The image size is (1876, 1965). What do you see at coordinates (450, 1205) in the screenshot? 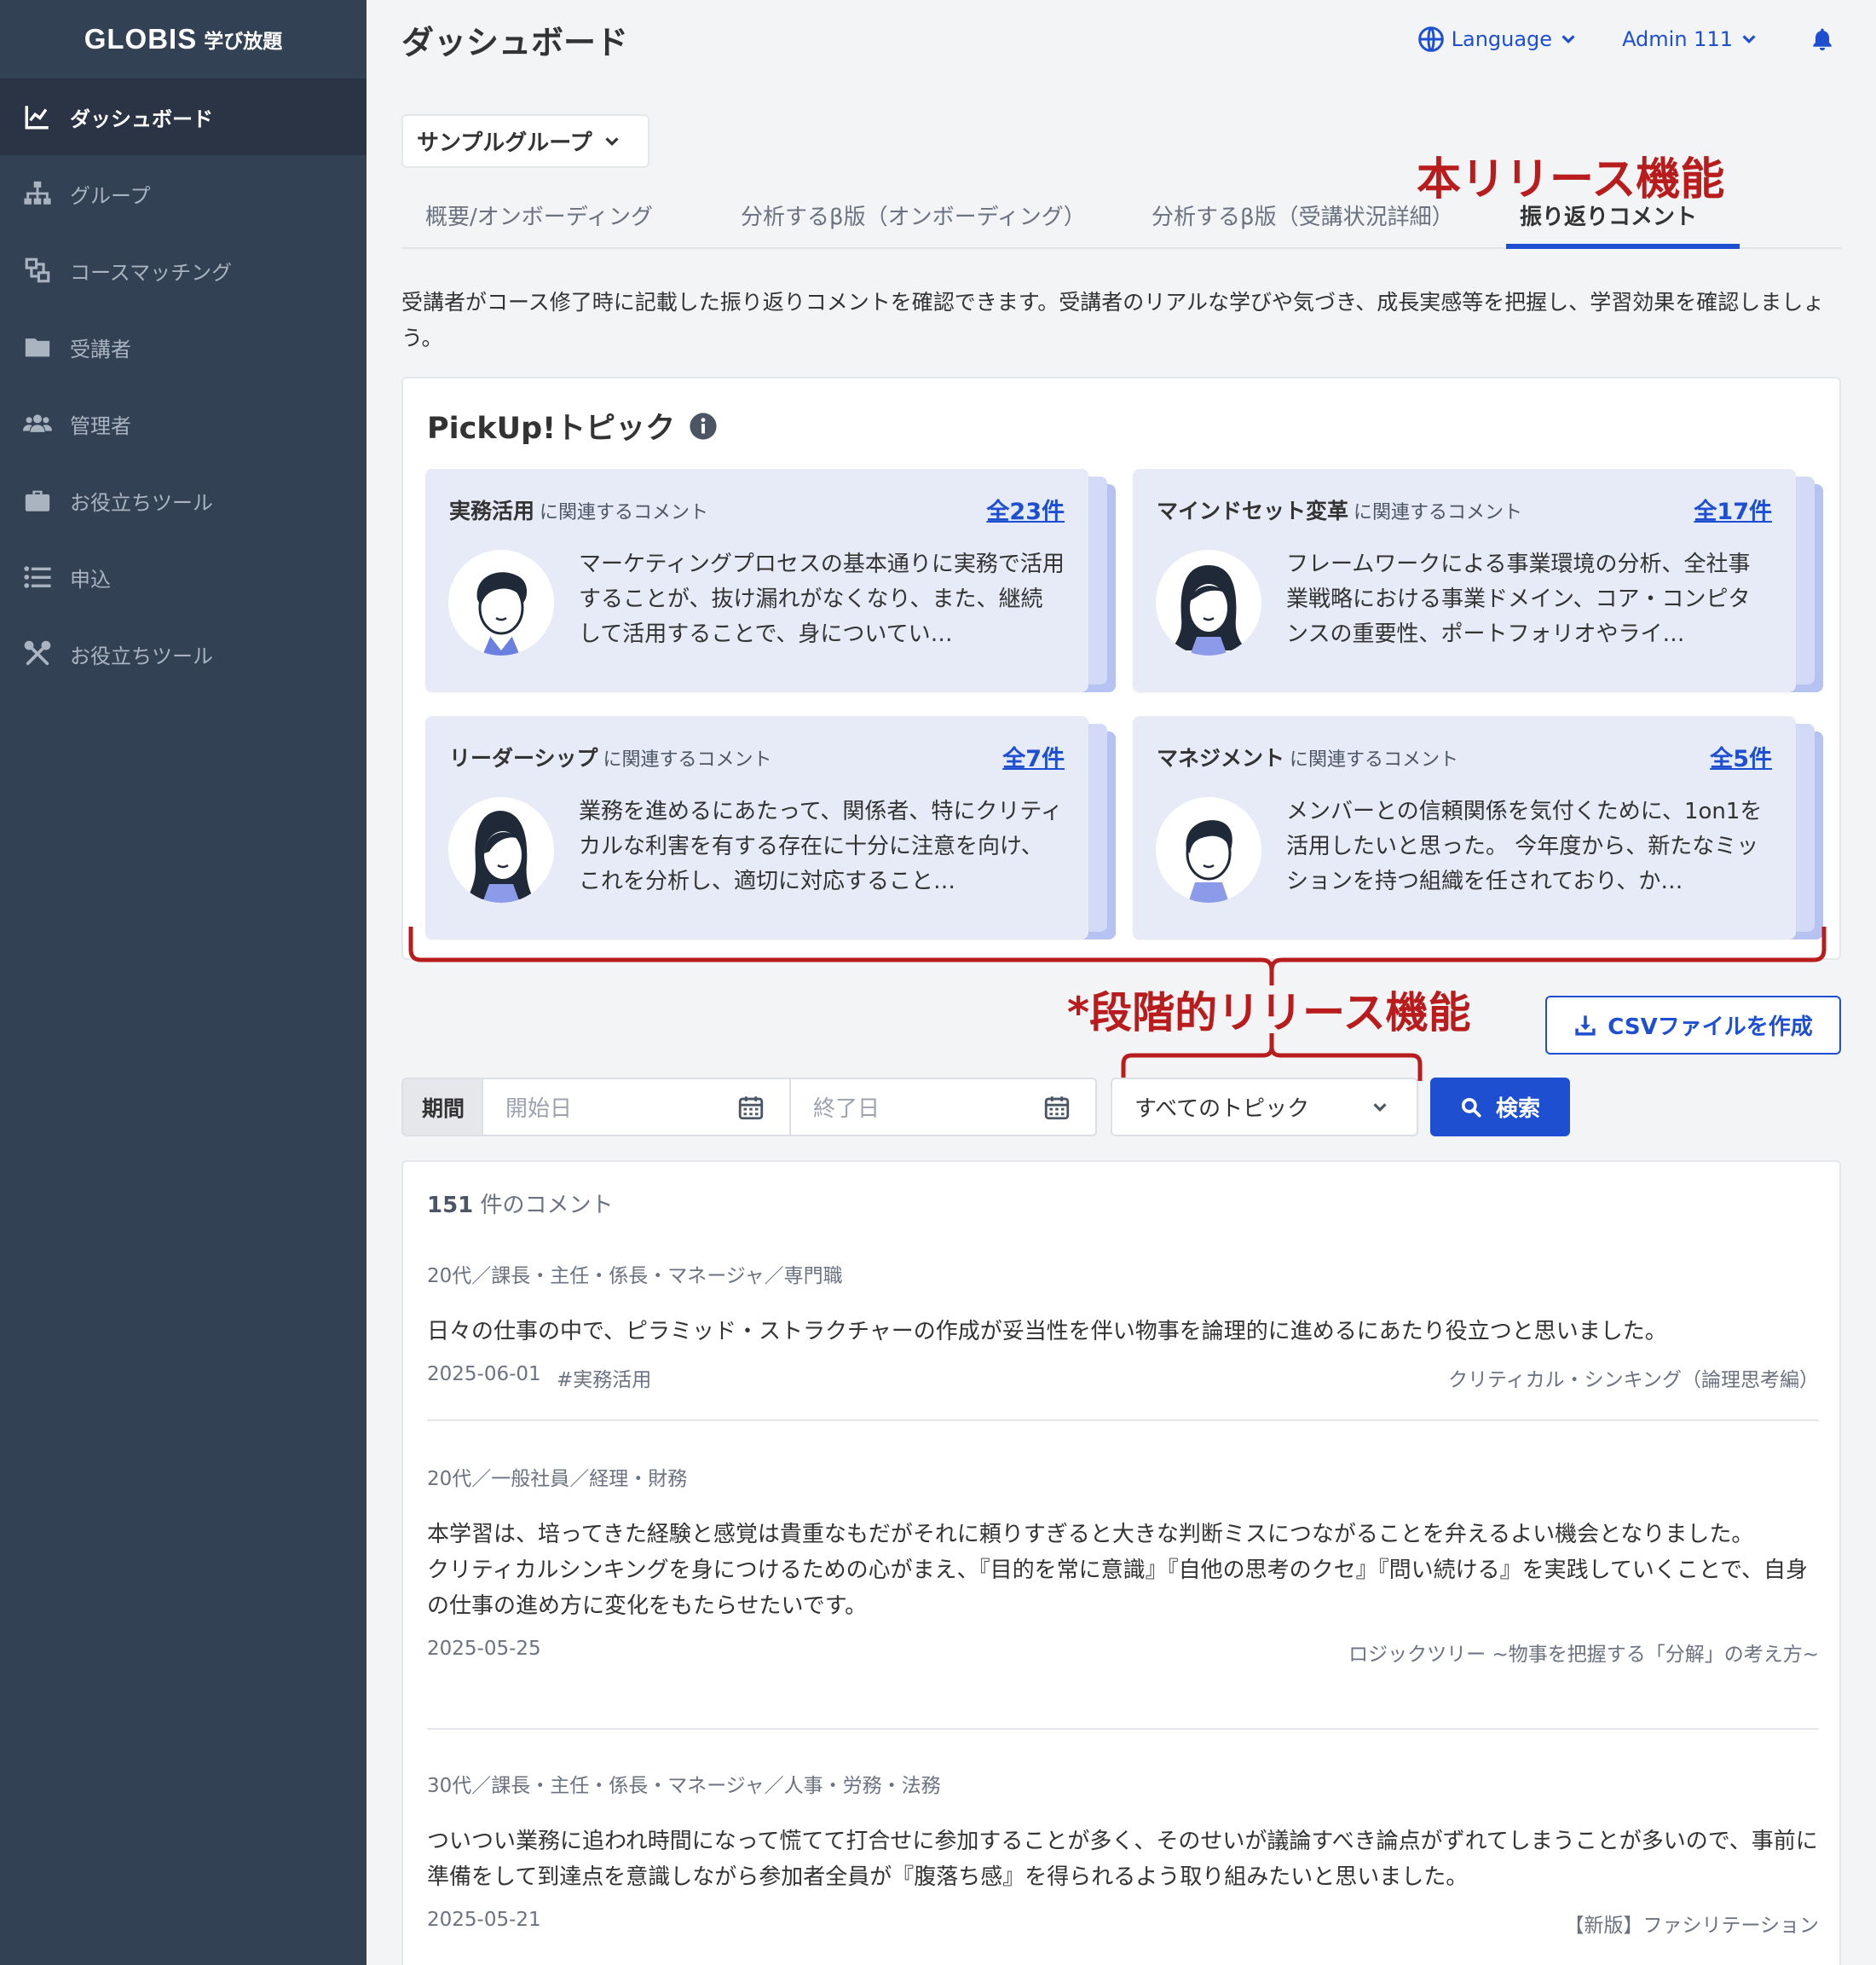
I see `comment-count-number: 151` at bounding box center [450, 1205].